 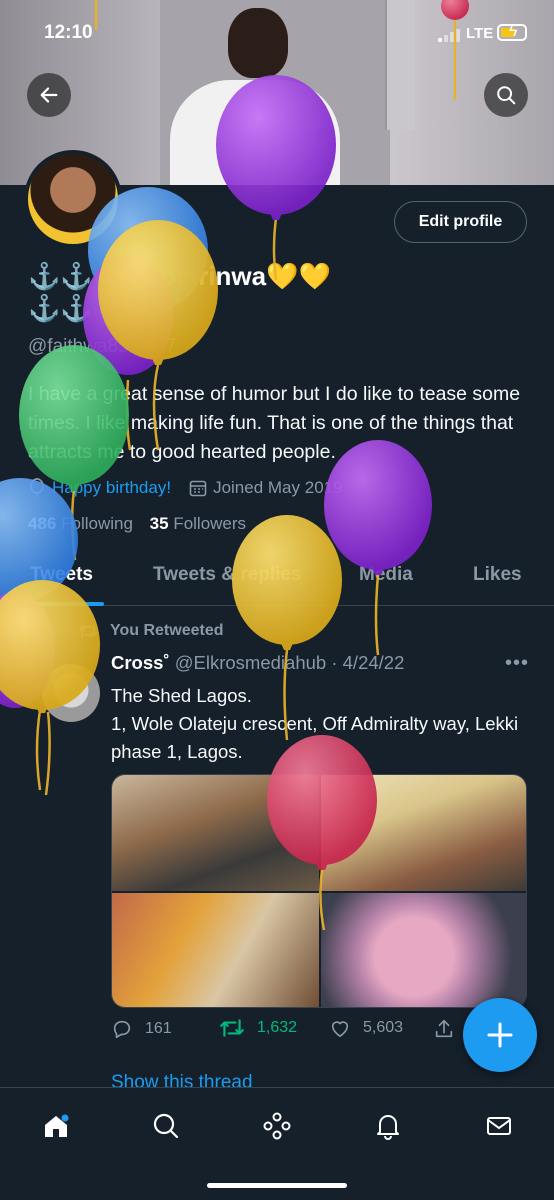 I want to click on tweet-author-name: Cross˚, so click(x=140, y=662).